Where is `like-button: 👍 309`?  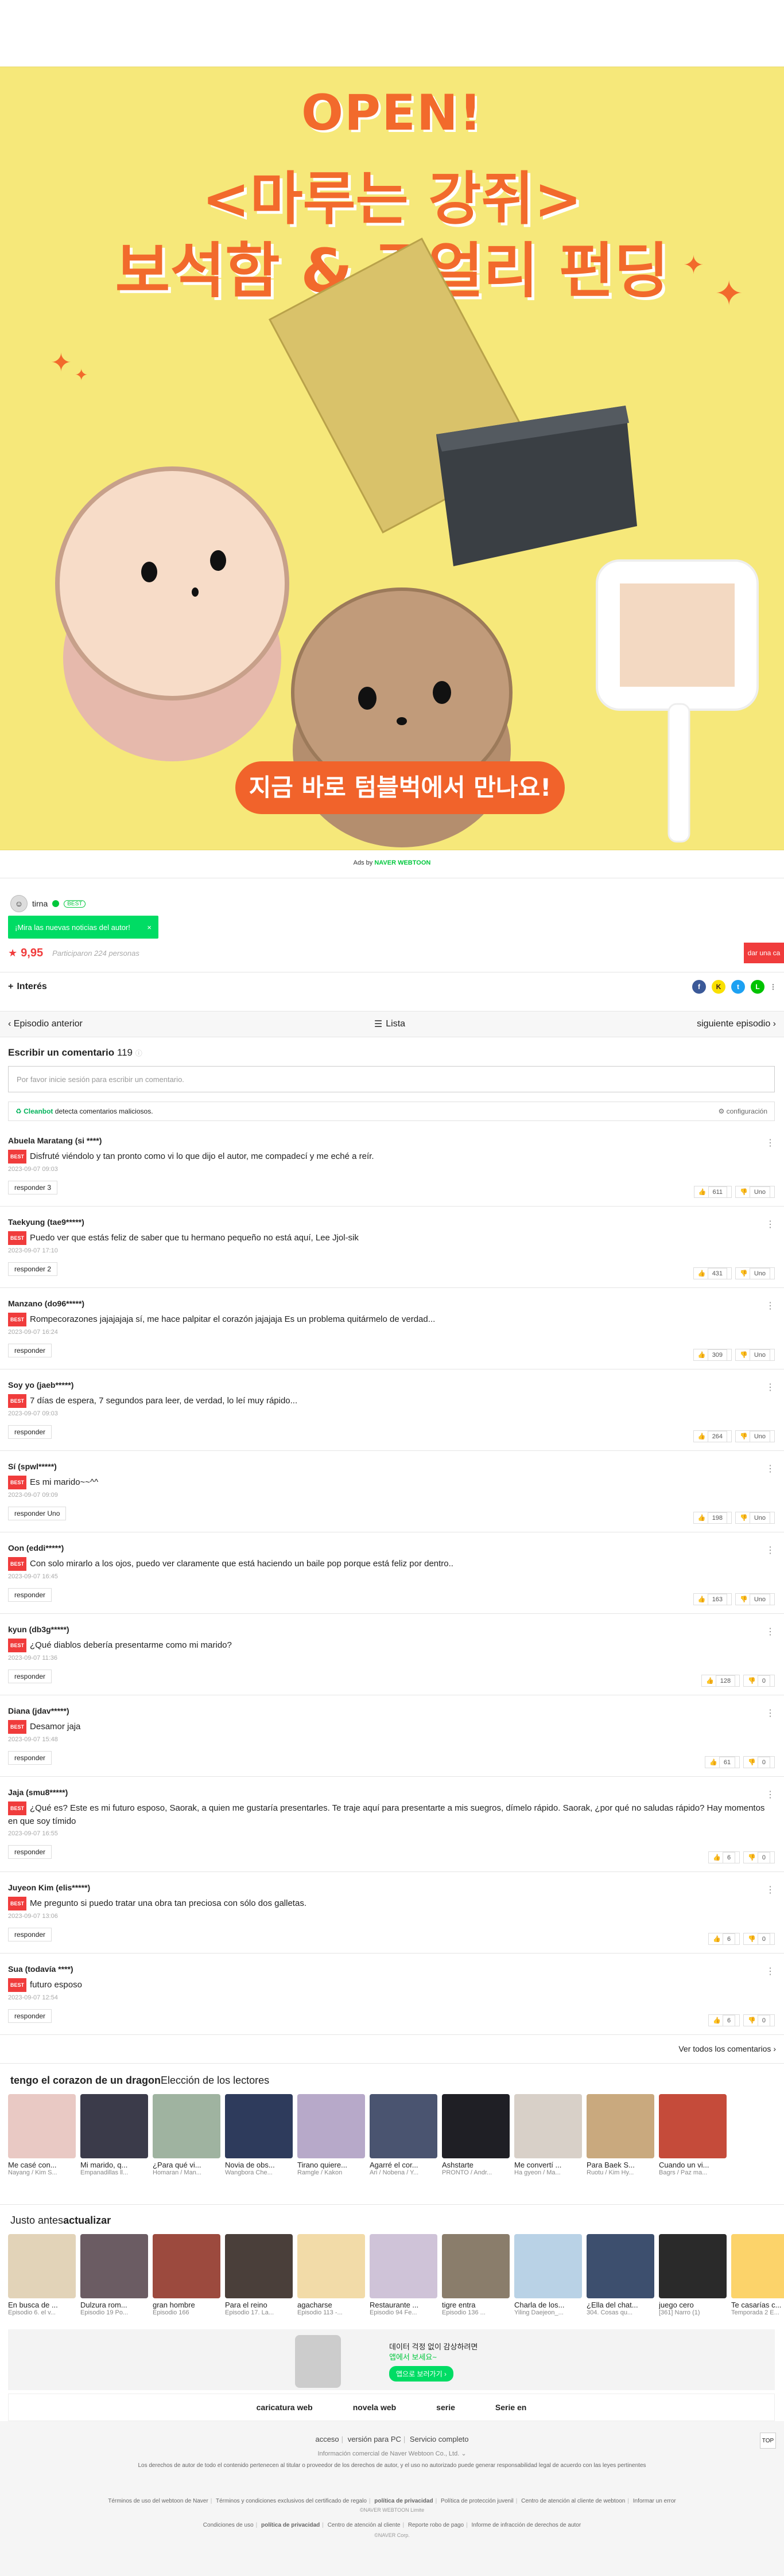 like-button: 👍 309 is located at coordinates (712, 1355).